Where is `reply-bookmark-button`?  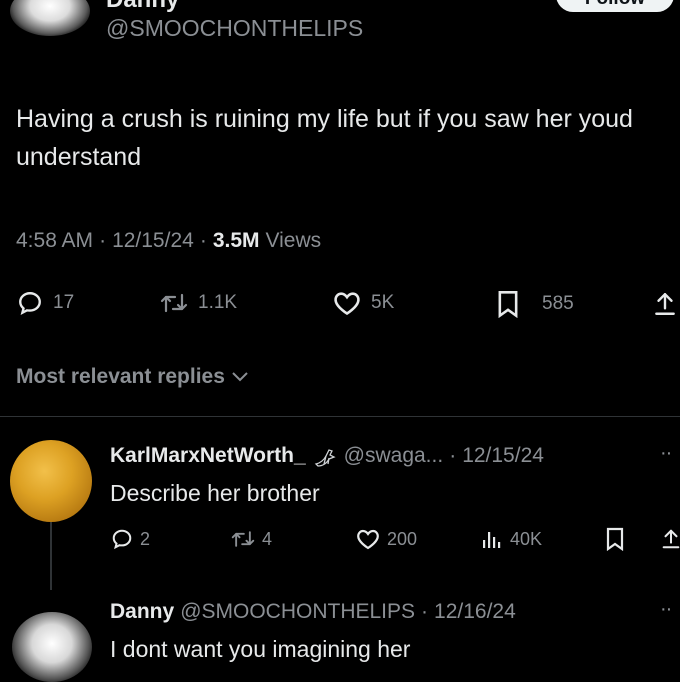 reply-bookmark-button is located at coordinates (615, 541).